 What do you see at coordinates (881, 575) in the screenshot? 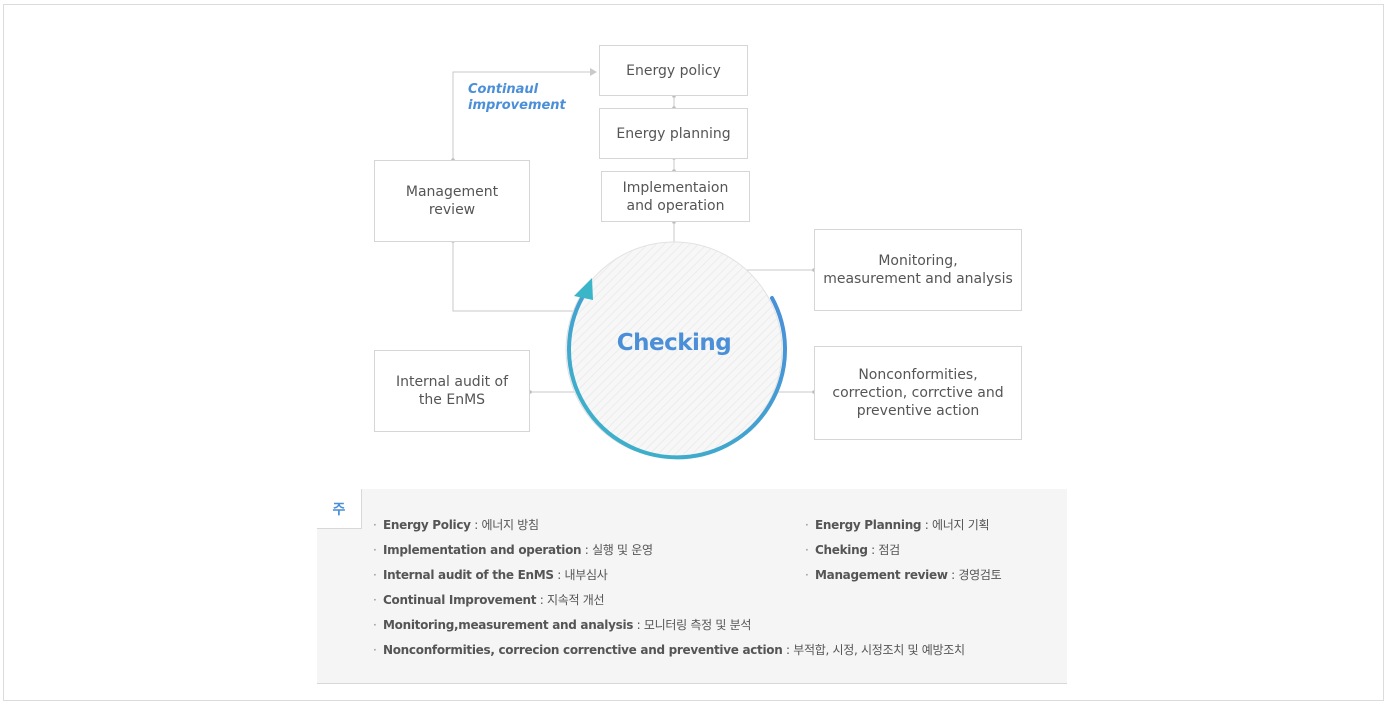
I see `legend-term: Management review` at bounding box center [881, 575].